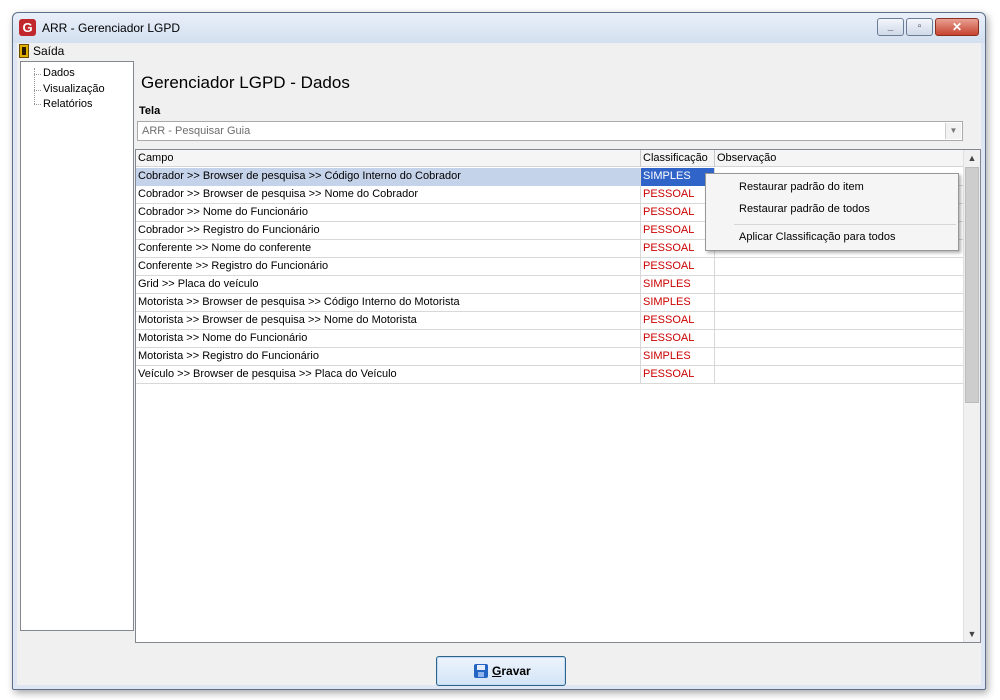 The width and height of the screenshot is (1000, 700). Describe the element at coordinates (497, 671) in the screenshot. I see `save-hotkey-letter: G` at that location.